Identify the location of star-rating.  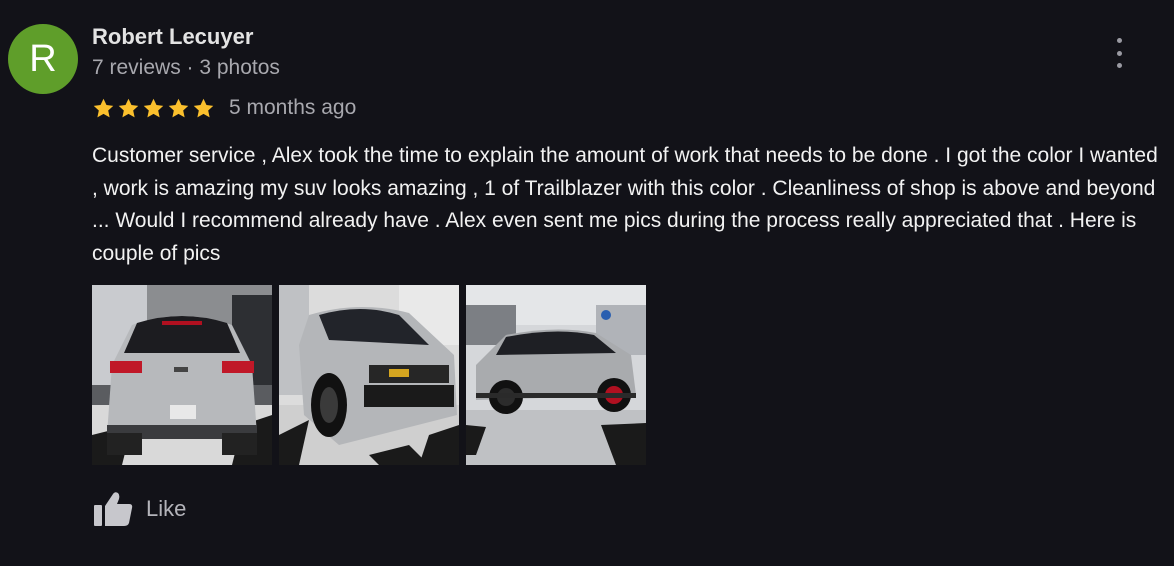
(153, 108).